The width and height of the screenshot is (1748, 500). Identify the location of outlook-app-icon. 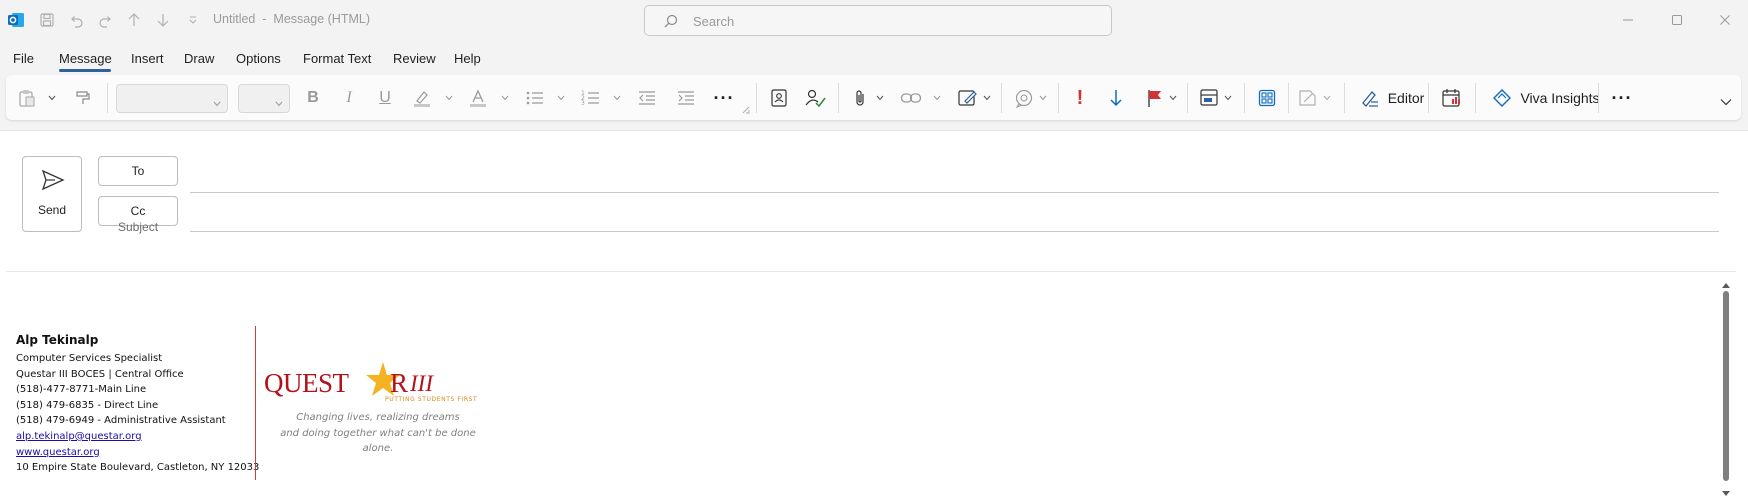
(16, 20).